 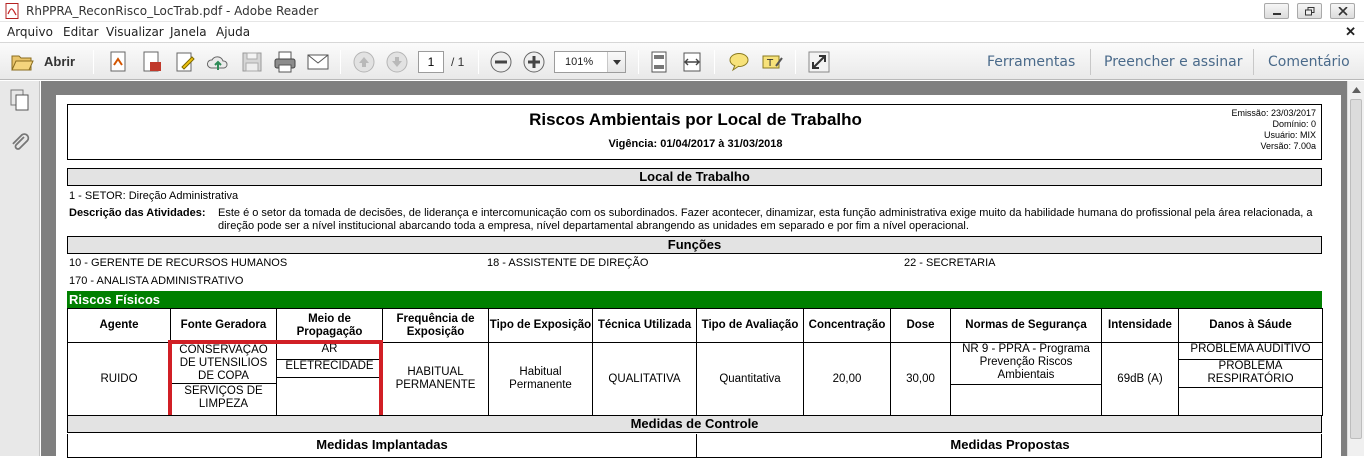 What do you see at coordinates (847, 325) in the screenshot?
I see `column-header: Concentração` at bounding box center [847, 325].